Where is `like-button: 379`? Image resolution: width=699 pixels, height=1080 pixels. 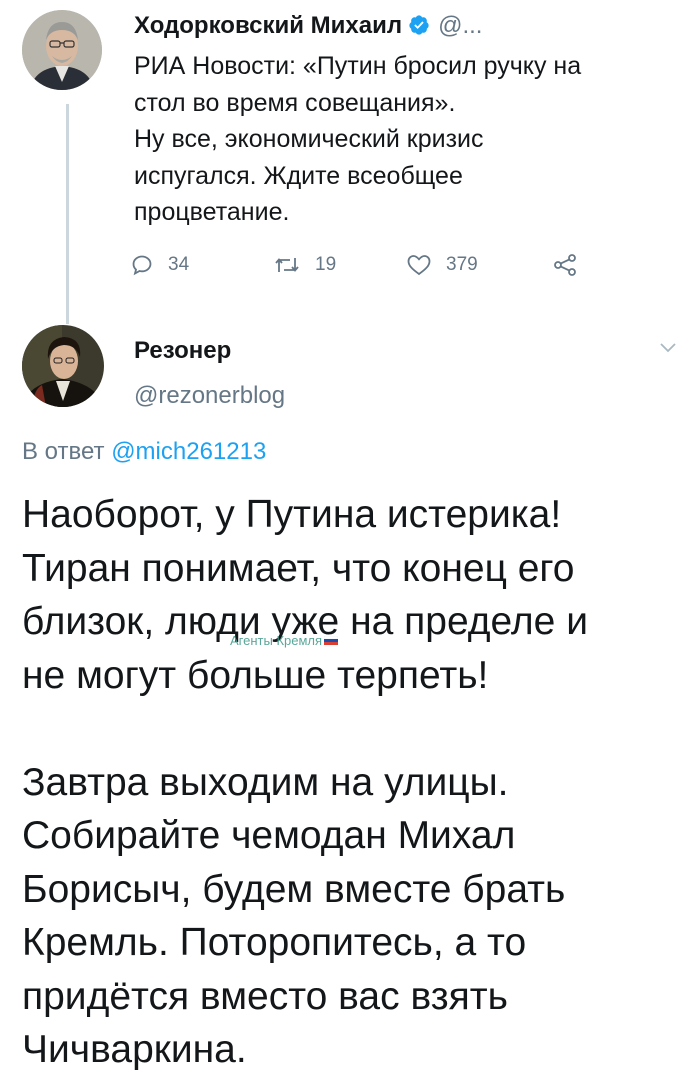 like-button: 379 is located at coordinates (442, 265).